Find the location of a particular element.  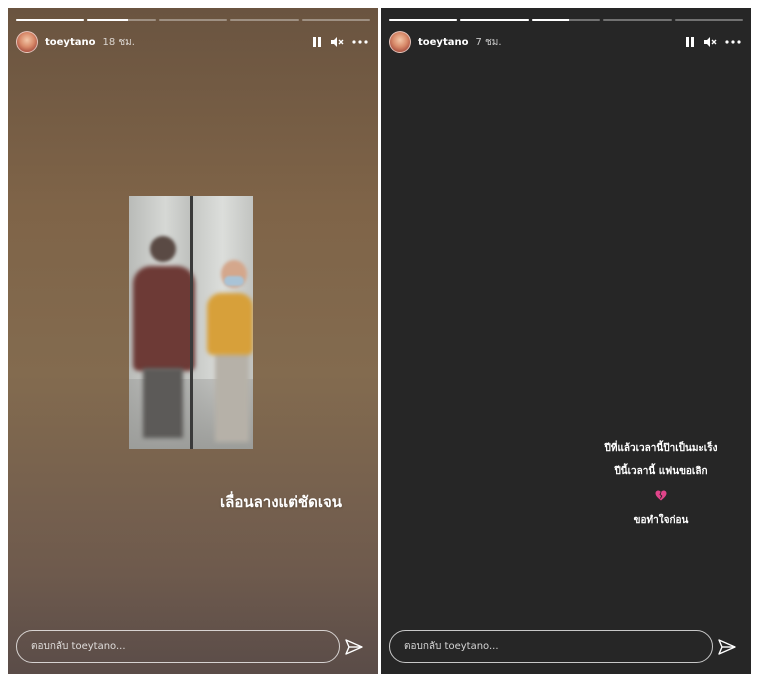

timestamp: 7 ชม. is located at coordinates (488, 42).